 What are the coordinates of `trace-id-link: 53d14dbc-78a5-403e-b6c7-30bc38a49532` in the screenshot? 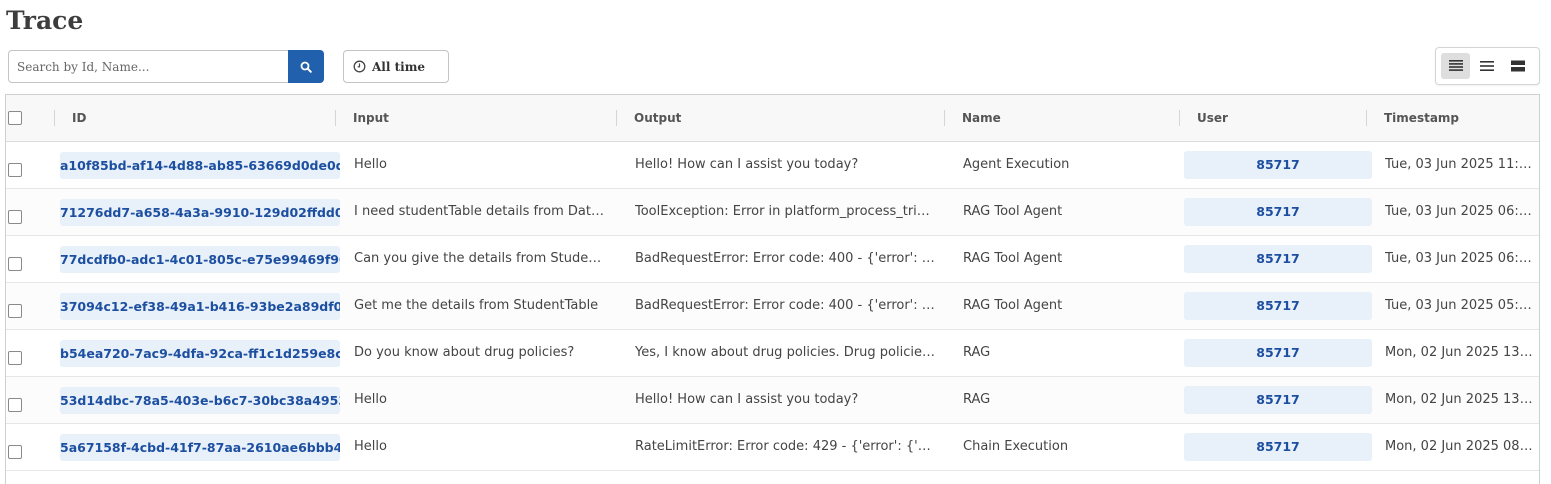 It's located at (200, 400).